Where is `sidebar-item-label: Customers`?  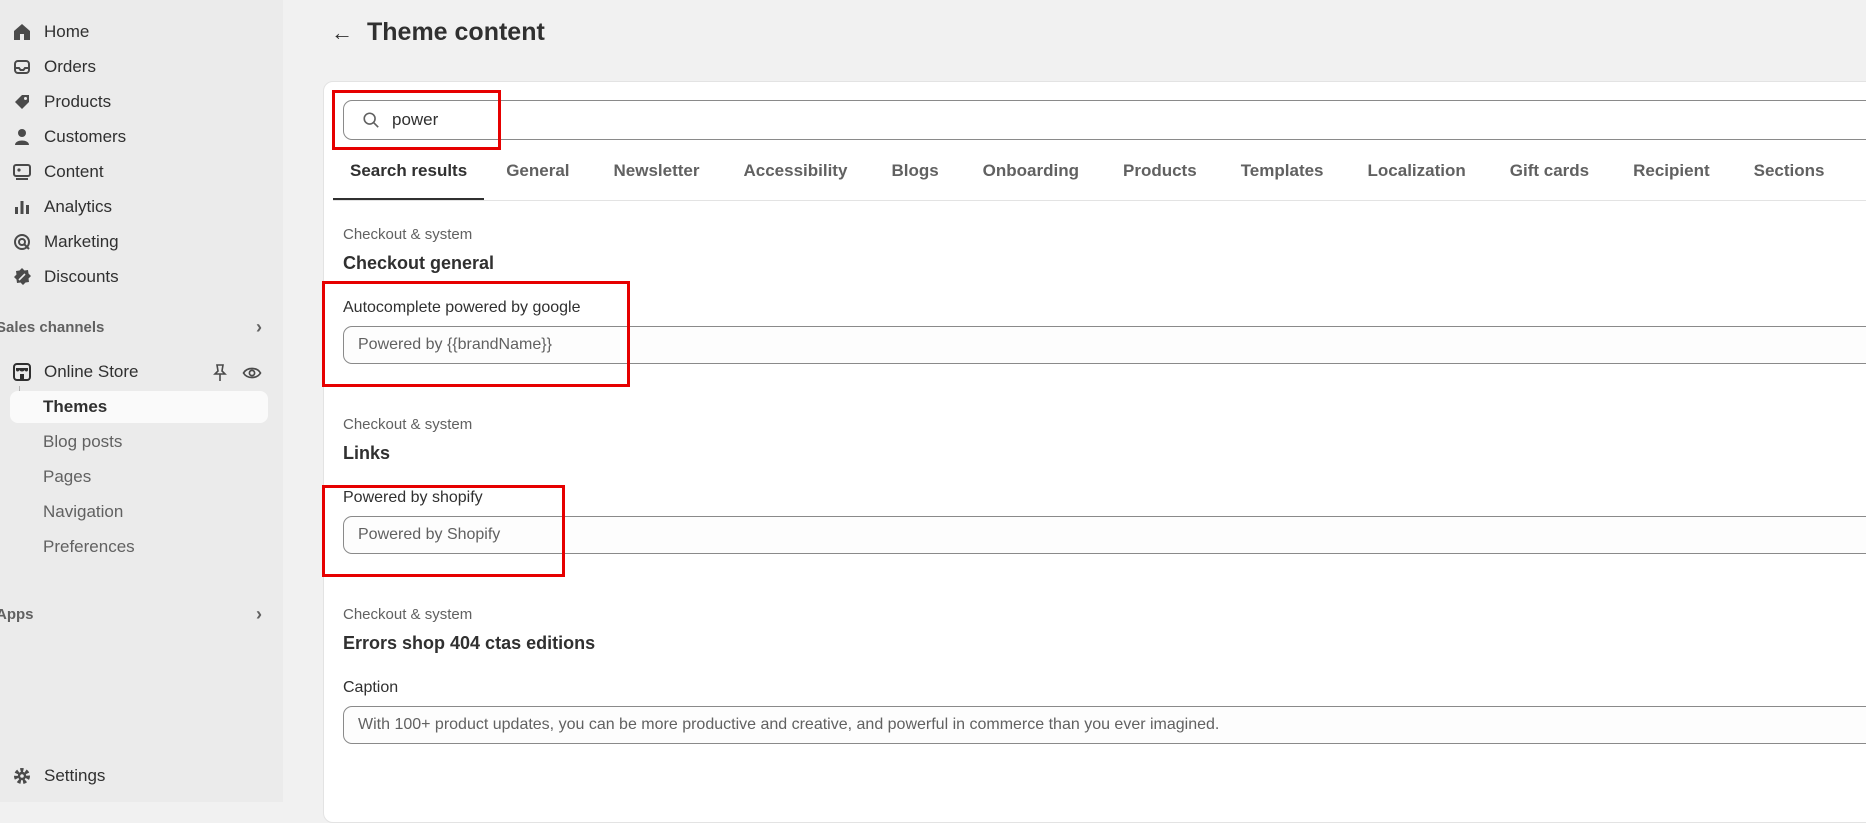
sidebar-item-label: Customers is located at coordinates (85, 137).